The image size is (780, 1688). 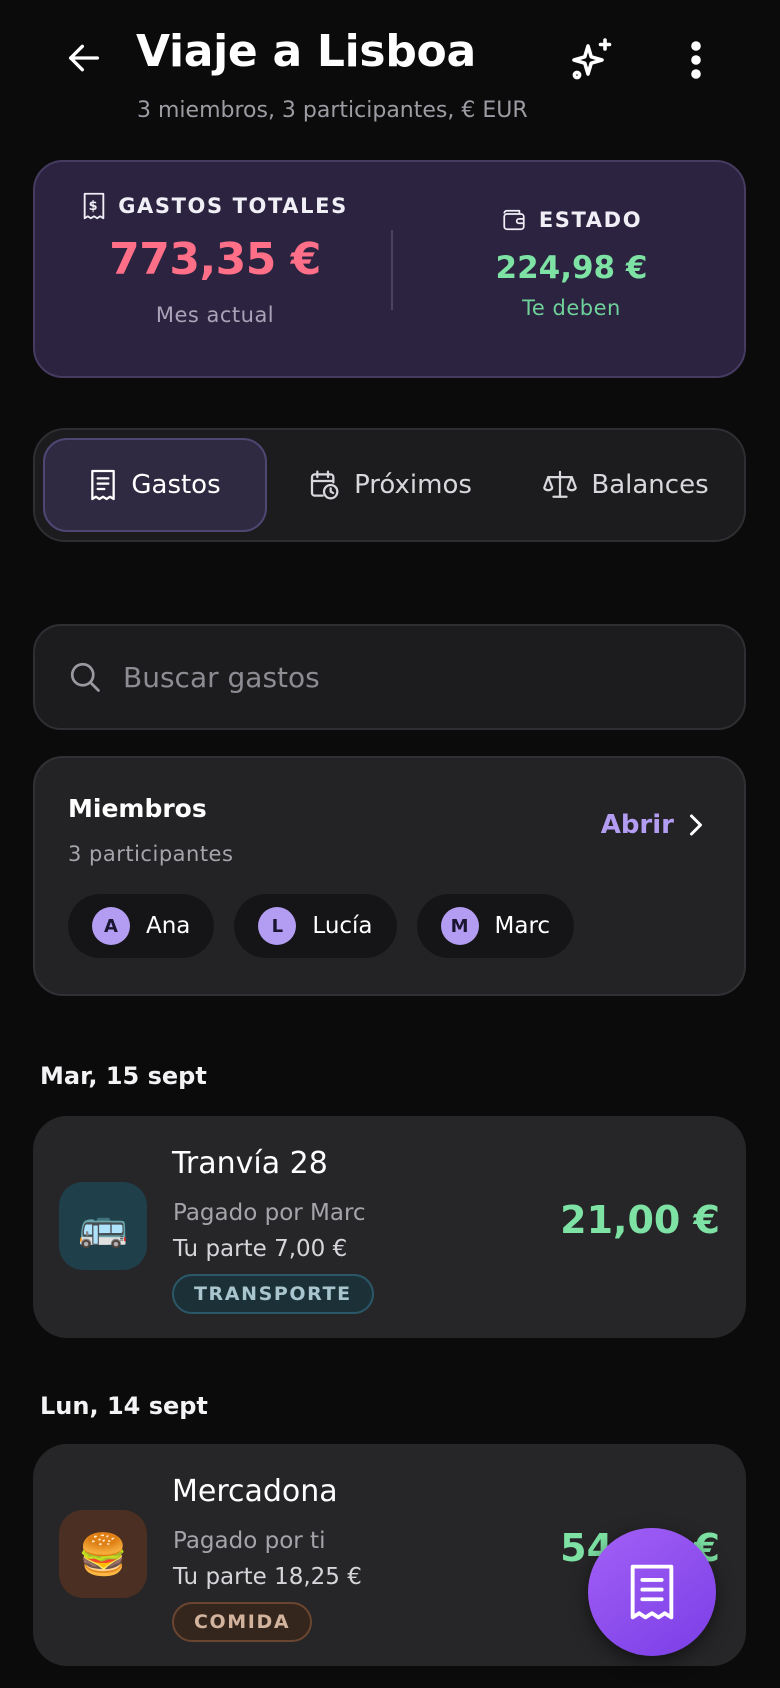 I want to click on search-bar, so click(x=389, y=677).